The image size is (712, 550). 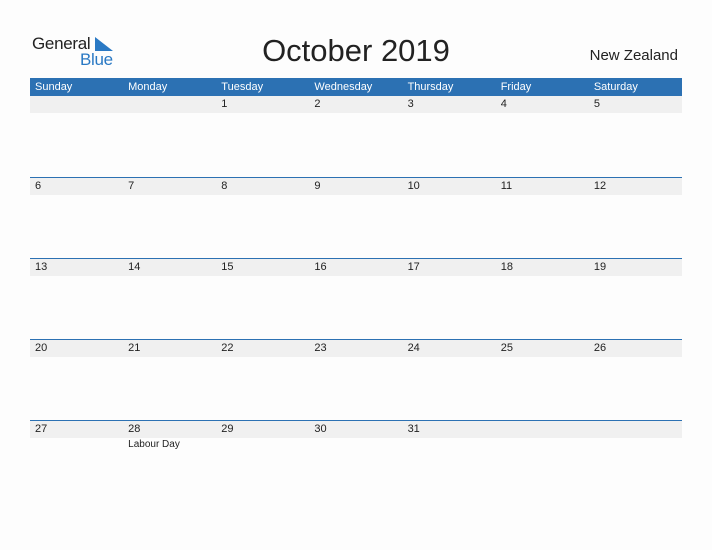 What do you see at coordinates (227, 267) in the screenshot?
I see `day-number: 15` at bounding box center [227, 267].